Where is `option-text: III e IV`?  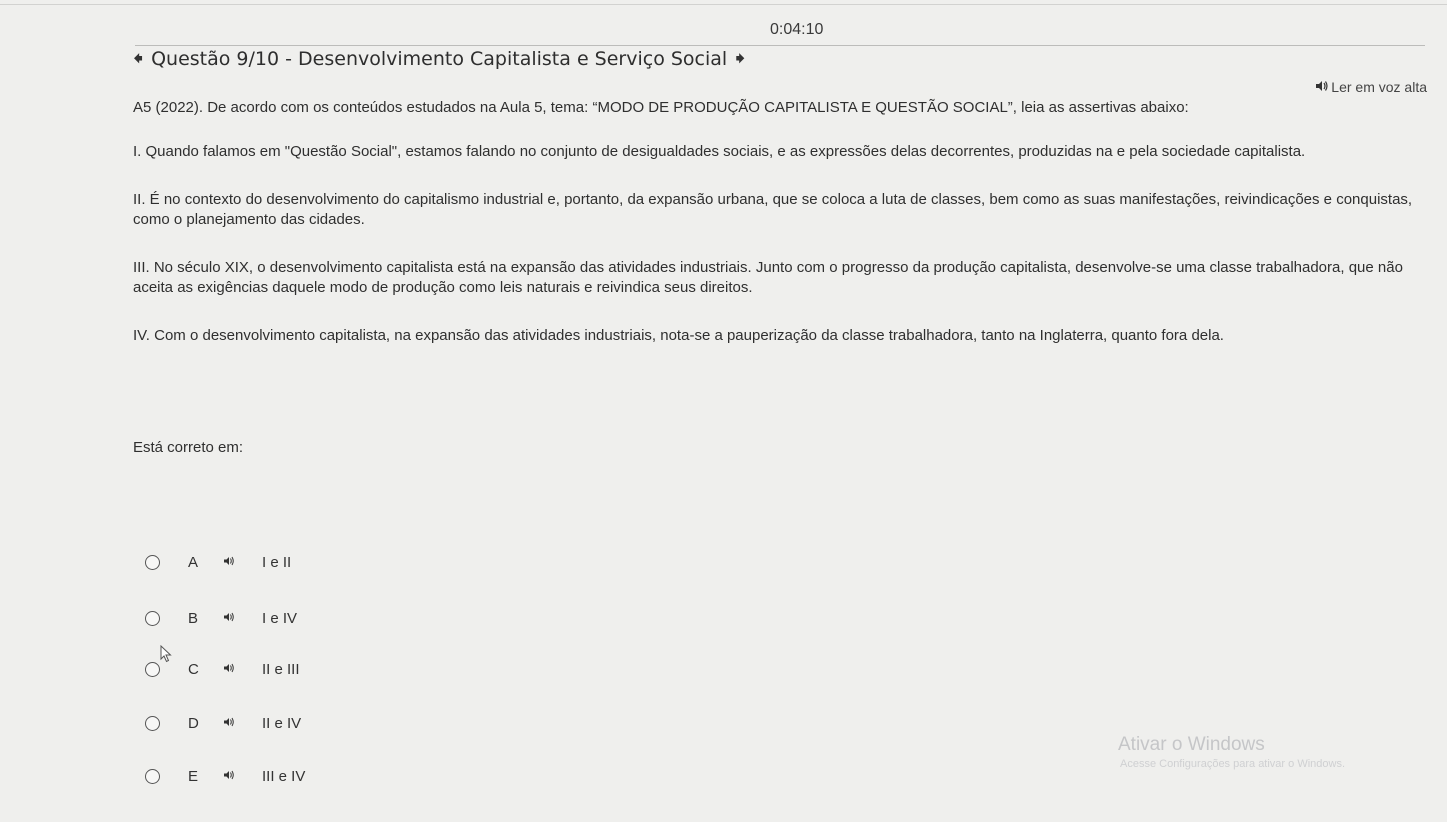 option-text: III e IV is located at coordinates (284, 776).